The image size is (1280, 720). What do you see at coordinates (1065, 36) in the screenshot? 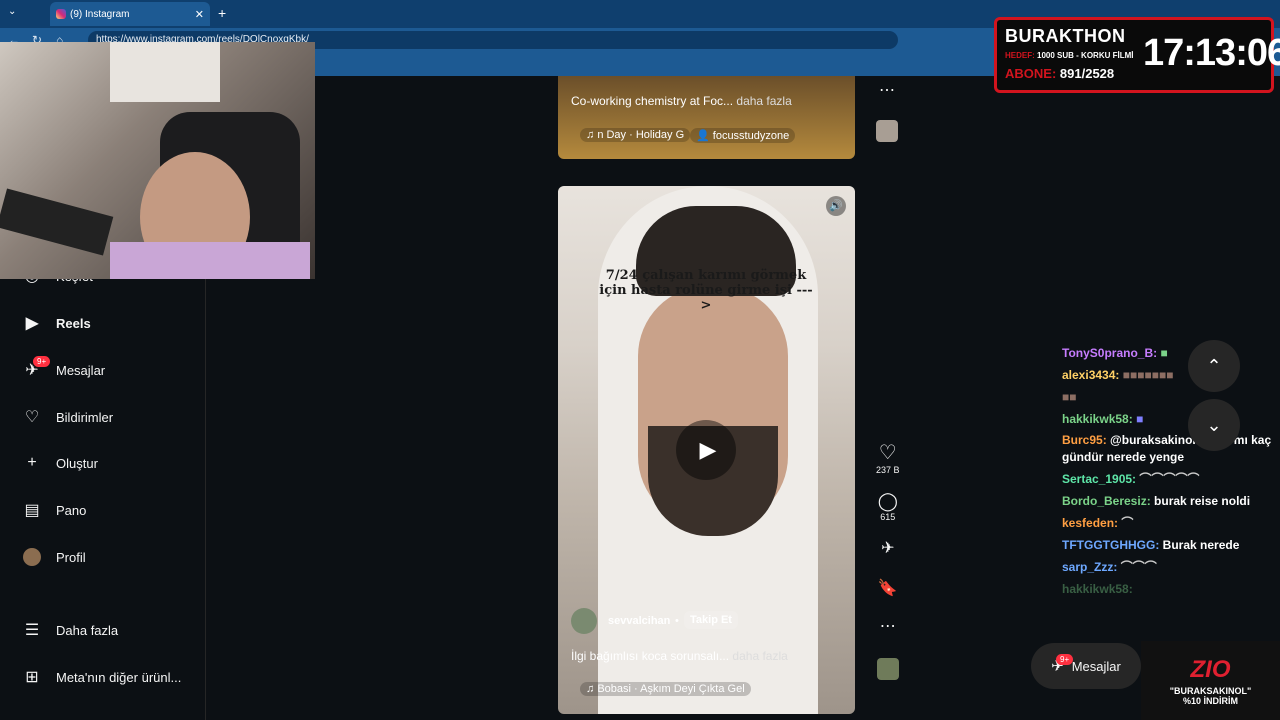
I see `stream-title: BURAKTHON` at bounding box center [1065, 36].